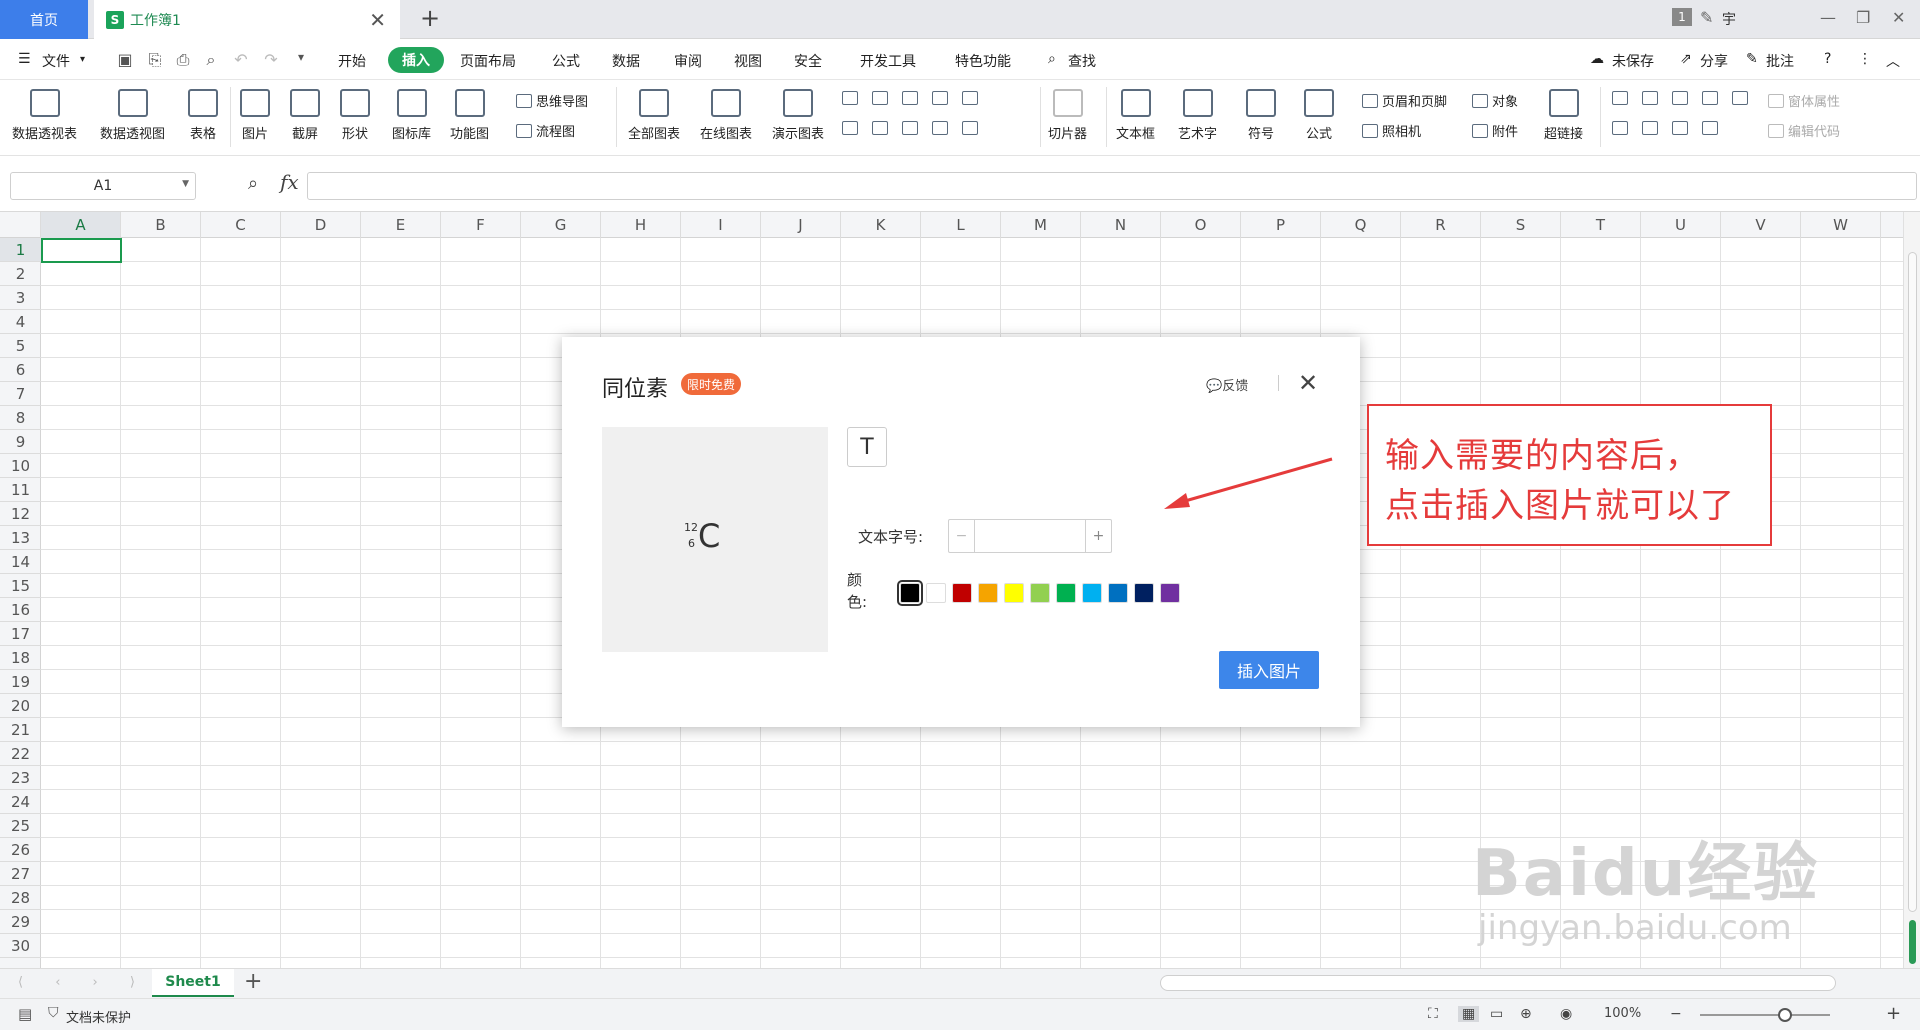 The width and height of the screenshot is (1920, 1030). Describe the element at coordinates (20, 538) in the screenshot. I see `row-header-13: 13` at that location.